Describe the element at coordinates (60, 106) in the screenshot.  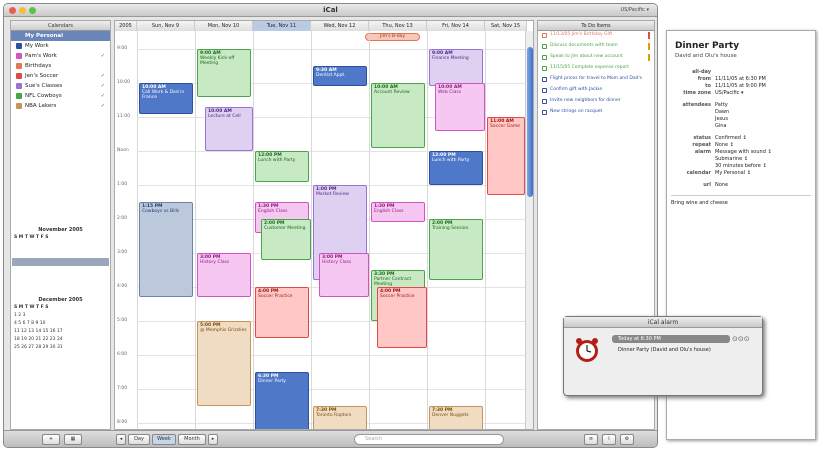
I see `calendar-item: NBA Lakers ✓` at that location.